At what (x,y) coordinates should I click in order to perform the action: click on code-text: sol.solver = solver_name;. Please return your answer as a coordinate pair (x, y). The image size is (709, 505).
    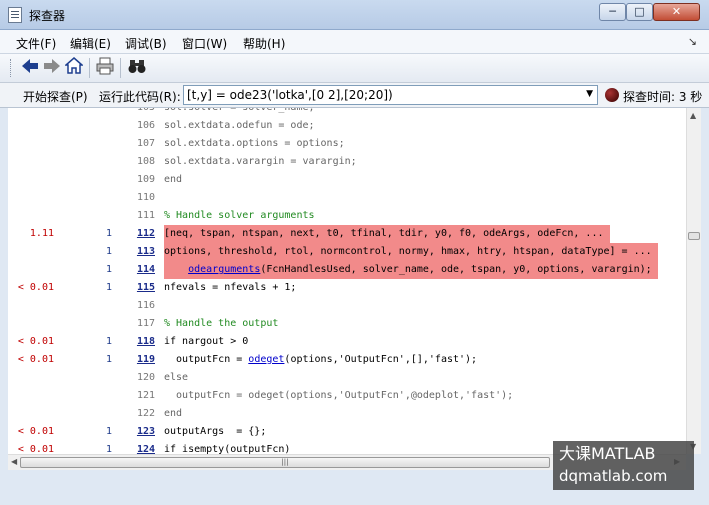
    Looking at the image, I should click on (239, 112).